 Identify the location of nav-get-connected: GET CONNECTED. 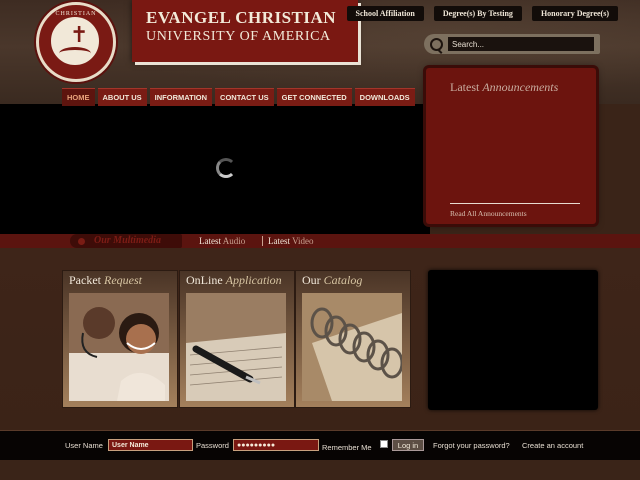
(314, 97).